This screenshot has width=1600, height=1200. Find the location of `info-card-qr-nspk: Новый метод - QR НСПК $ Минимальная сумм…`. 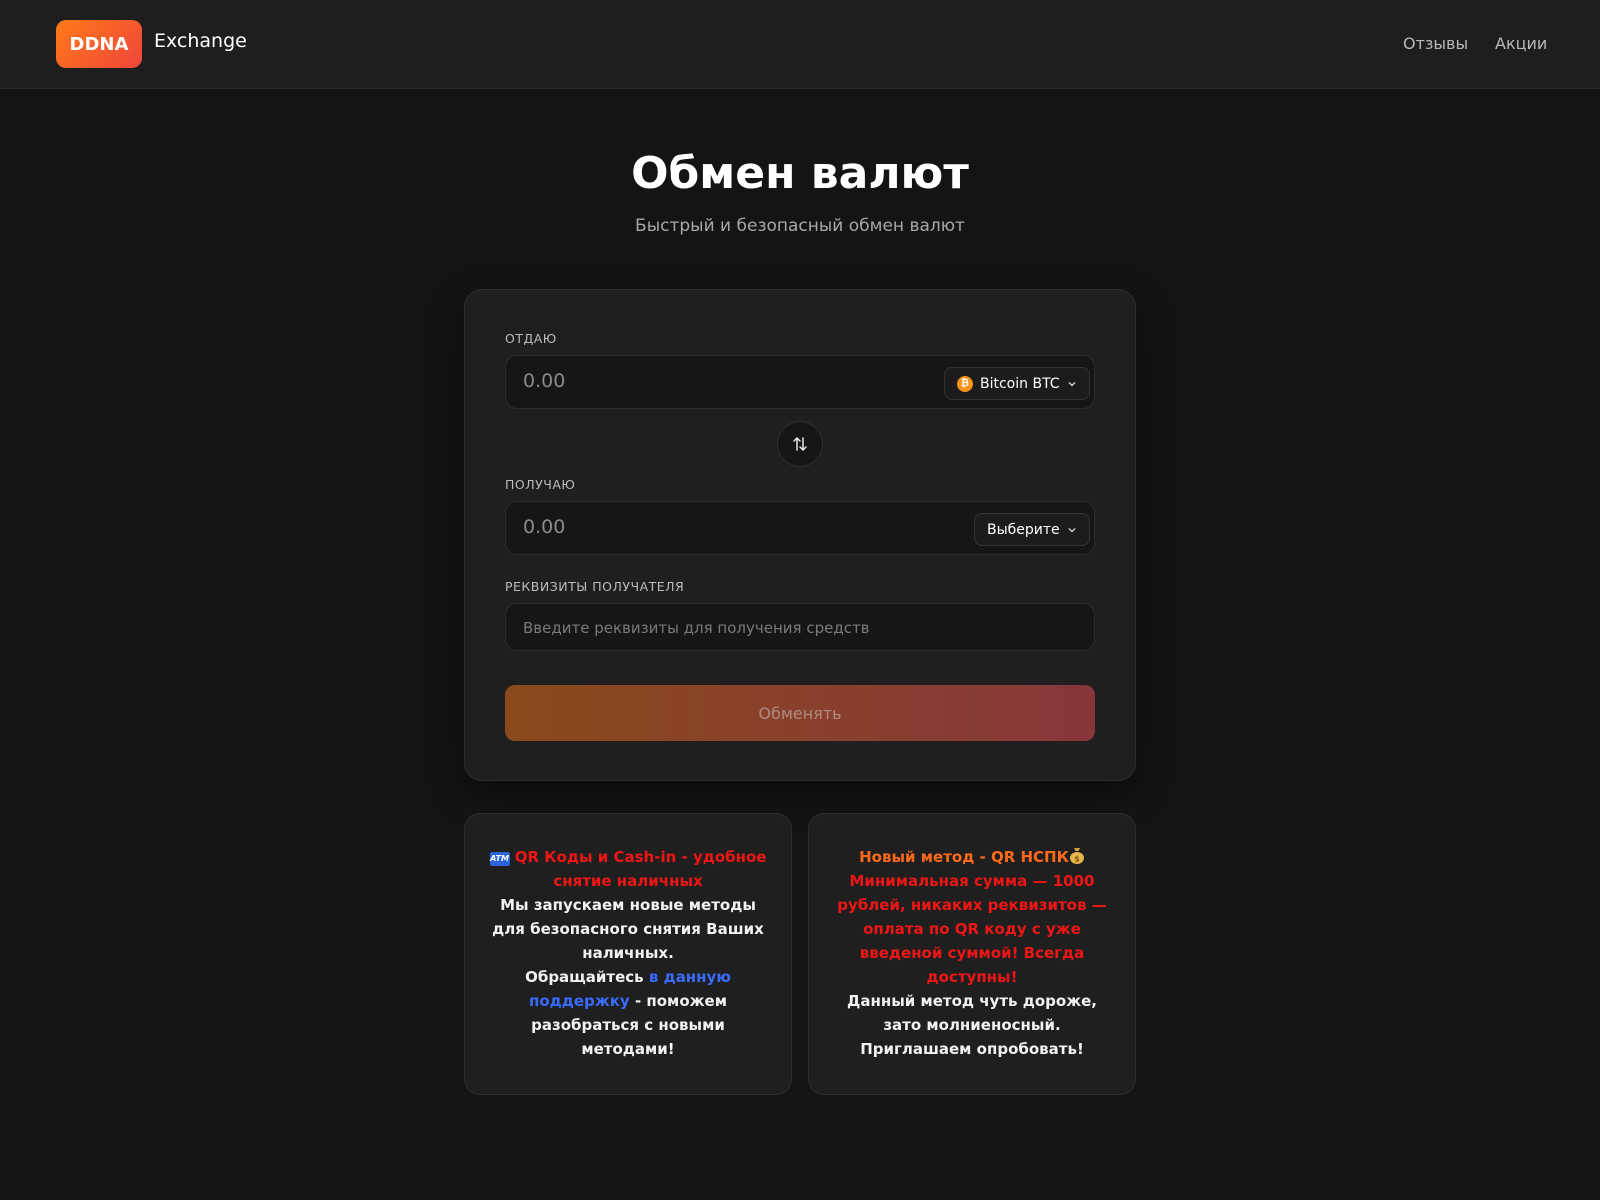

info-card-qr-nspk: Новый метод - QR НСПК $ Минимальная сумм… is located at coordinates (972, 954).